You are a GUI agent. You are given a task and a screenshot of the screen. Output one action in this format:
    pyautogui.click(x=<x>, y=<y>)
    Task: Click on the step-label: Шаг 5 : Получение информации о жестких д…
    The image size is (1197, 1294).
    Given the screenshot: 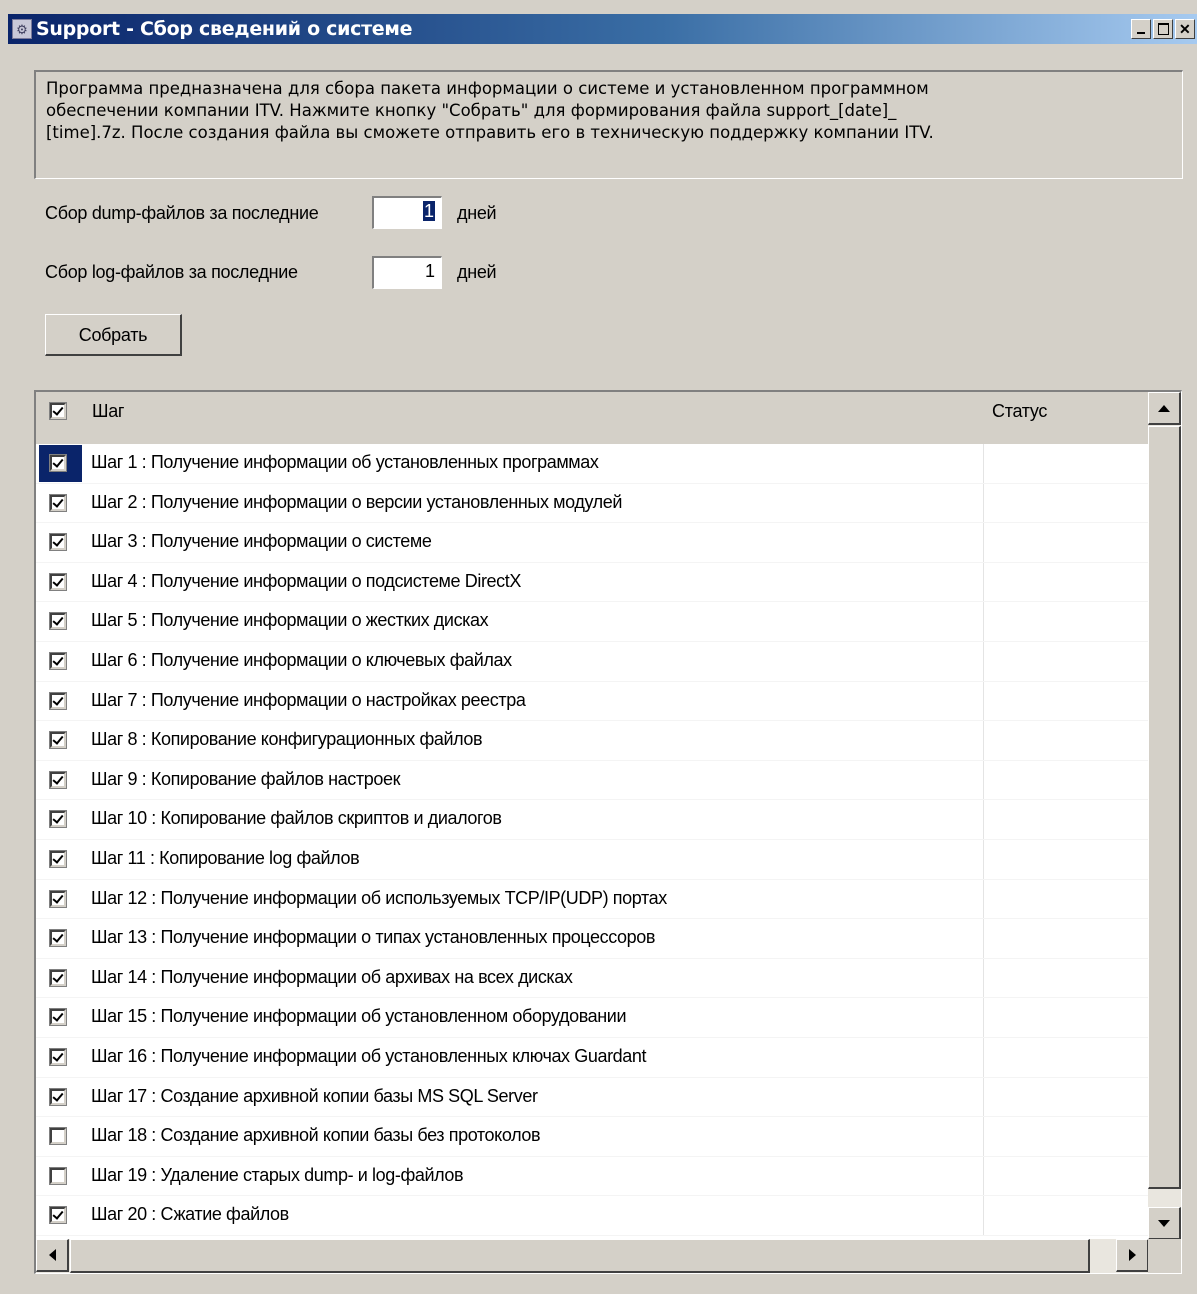 What is the action you would take?
    pyautogui.click(x=290, y=620)
    